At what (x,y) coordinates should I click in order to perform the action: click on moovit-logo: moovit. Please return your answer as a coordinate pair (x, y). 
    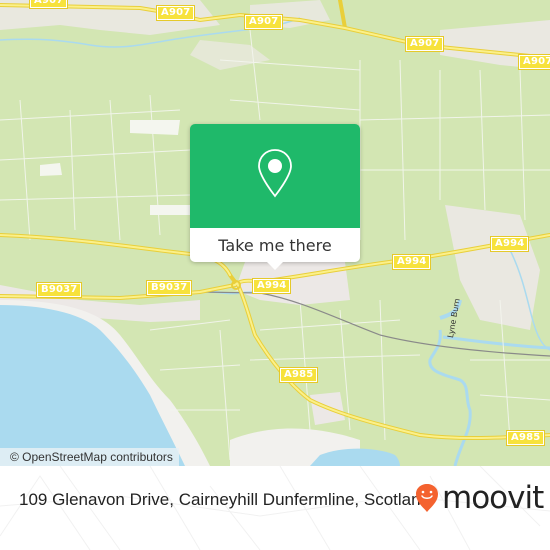
    Looking at the image, I should click on (479, 498).